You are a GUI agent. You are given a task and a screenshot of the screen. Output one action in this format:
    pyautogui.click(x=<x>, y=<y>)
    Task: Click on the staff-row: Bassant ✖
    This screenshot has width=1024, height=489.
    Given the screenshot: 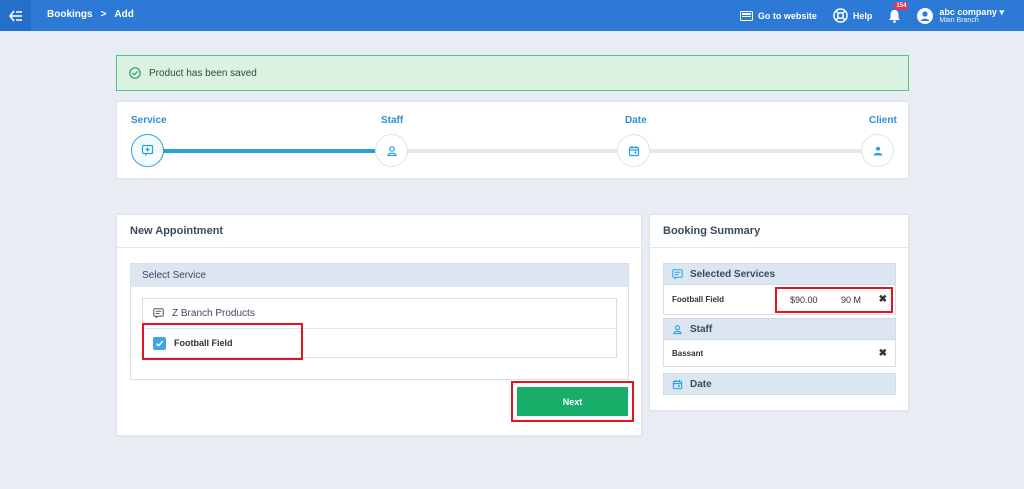 What is the action you would take?
    pyautogui.click(x=779, y=353)
    